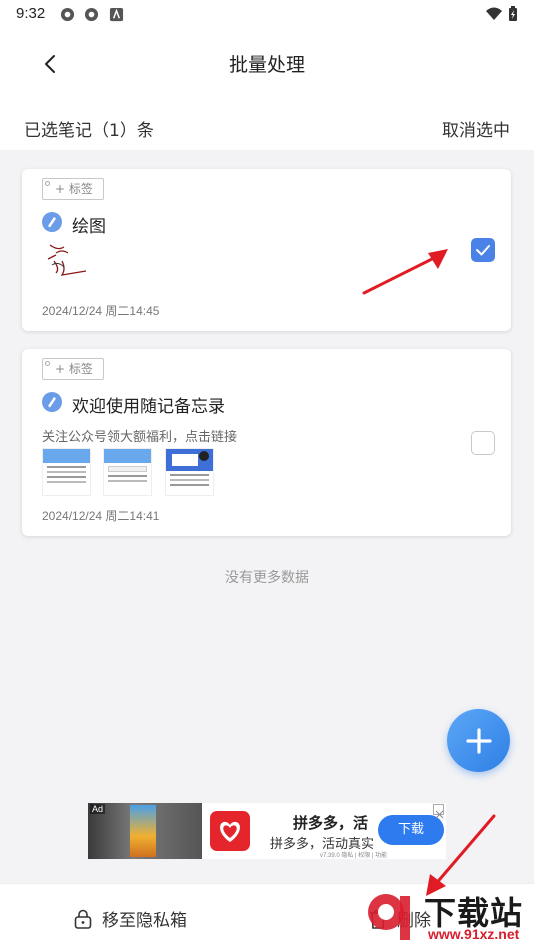 The width and height of the screenshot is (534, 950). Describe the element at coordinates (144, 921) in the screenshot. I see `move-to-private-label: 移至隐私箱` at that location.